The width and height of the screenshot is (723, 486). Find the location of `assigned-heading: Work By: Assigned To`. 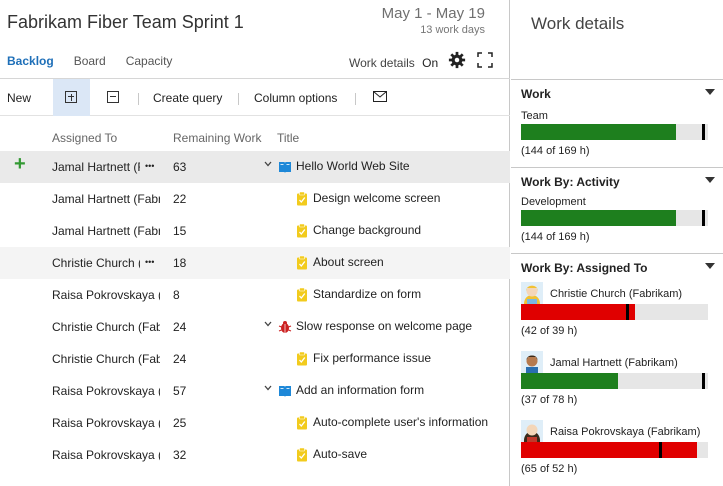

assigned-heading: Work By: Assigned To is located at coordinates (584, 268).